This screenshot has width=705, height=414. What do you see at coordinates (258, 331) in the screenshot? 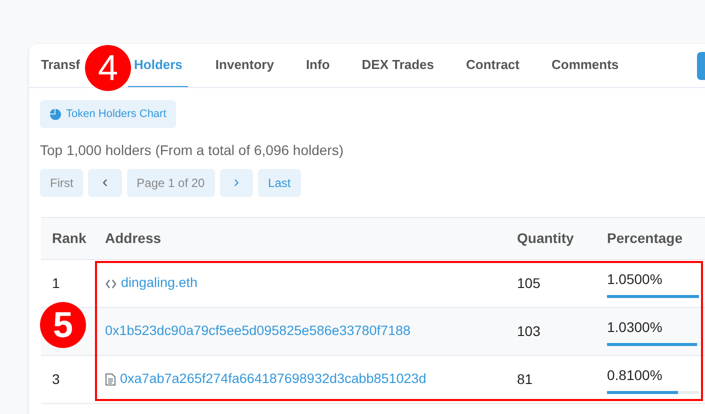
I see `address-link: 0x1b523dc90a79cf5ee5d095825e586e33780f7188` at bounding box center [258, 331].